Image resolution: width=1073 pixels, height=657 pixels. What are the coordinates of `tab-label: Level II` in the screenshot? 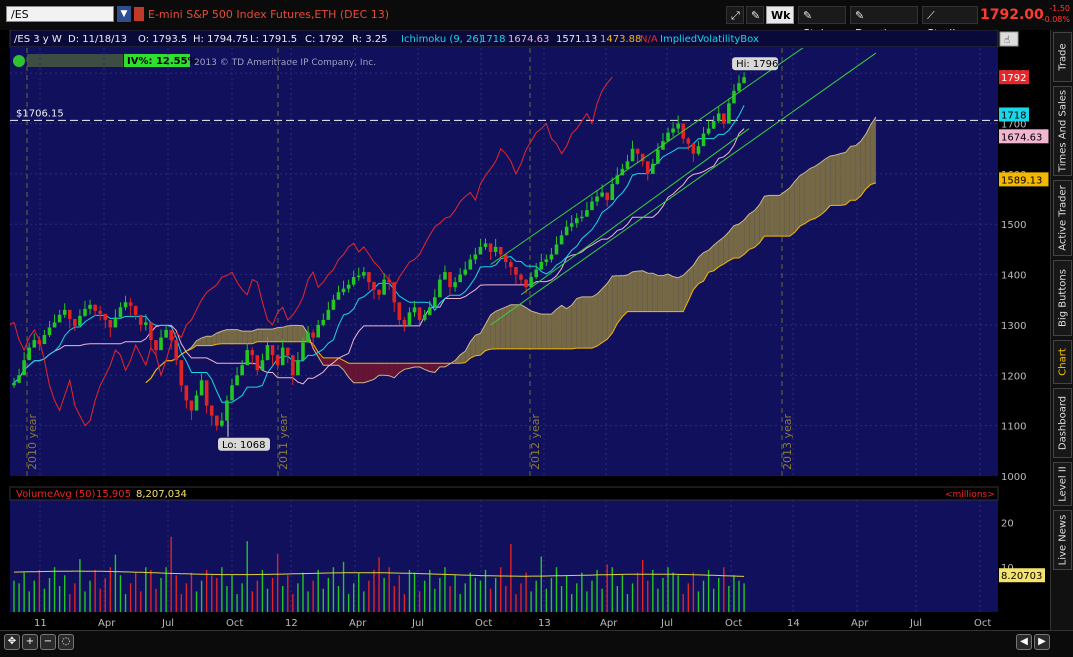 It's located at (1062, 484).